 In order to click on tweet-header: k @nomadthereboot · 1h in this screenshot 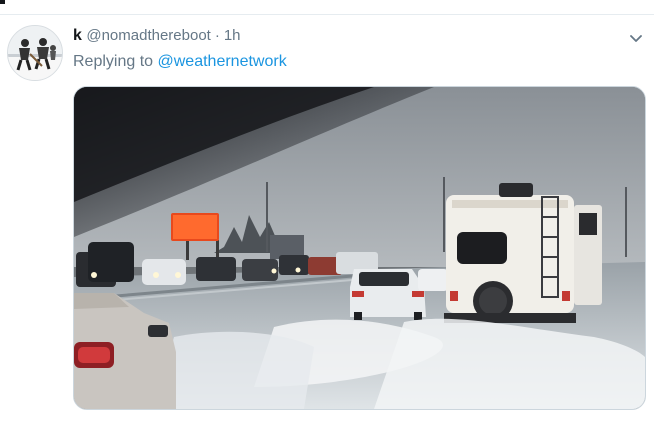, I will do `click(157, 36)`.